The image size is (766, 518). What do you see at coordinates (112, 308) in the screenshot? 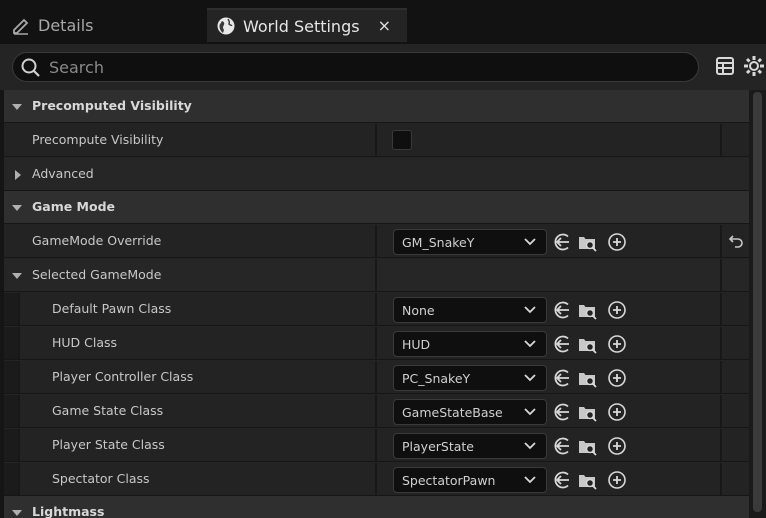
I see `property-label: Default Pawn Class` at bounding box center [112, 308].